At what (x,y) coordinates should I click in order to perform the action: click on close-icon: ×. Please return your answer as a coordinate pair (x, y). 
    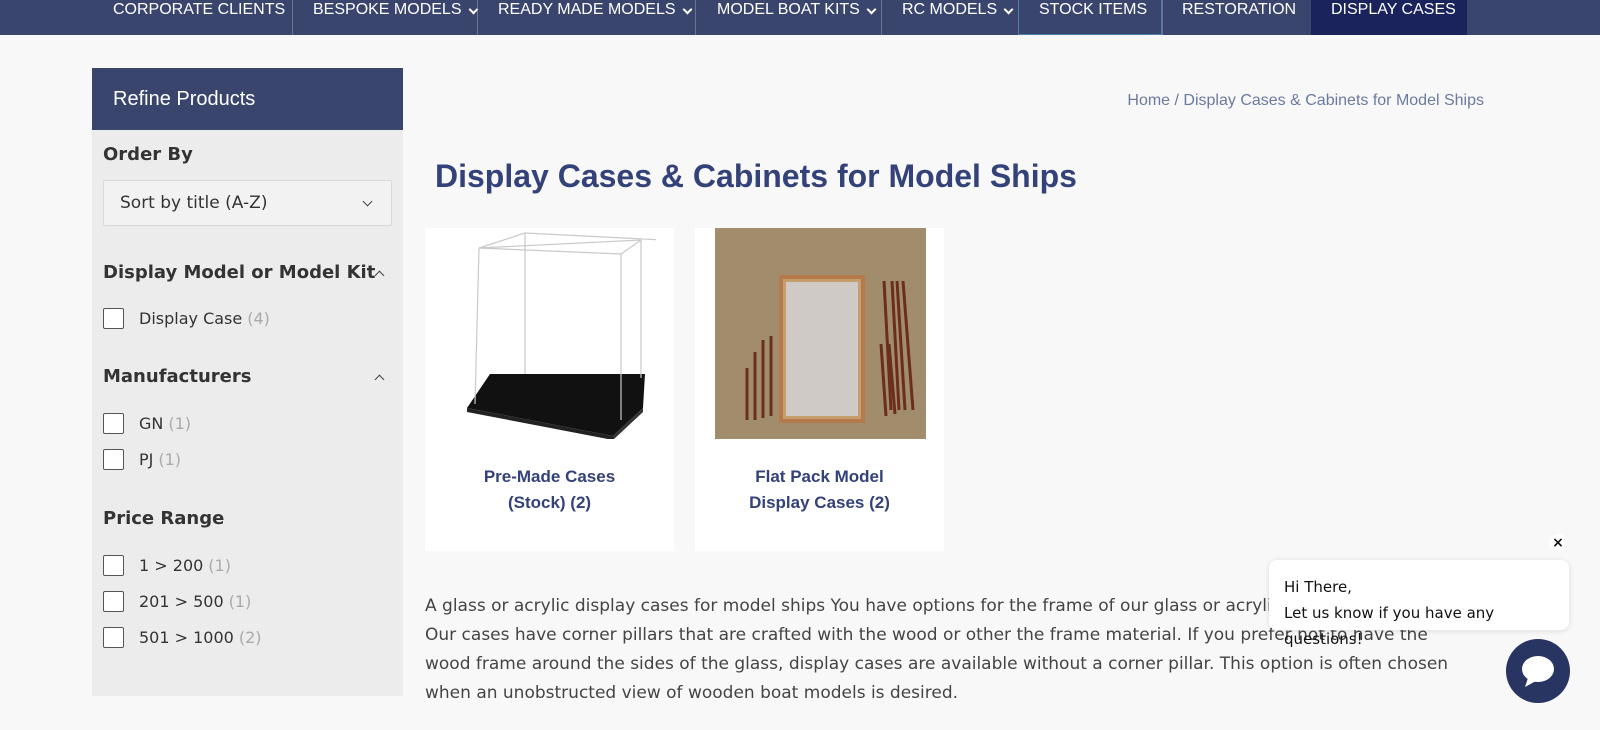
    Looking at the image, I should click on (1558, 543).